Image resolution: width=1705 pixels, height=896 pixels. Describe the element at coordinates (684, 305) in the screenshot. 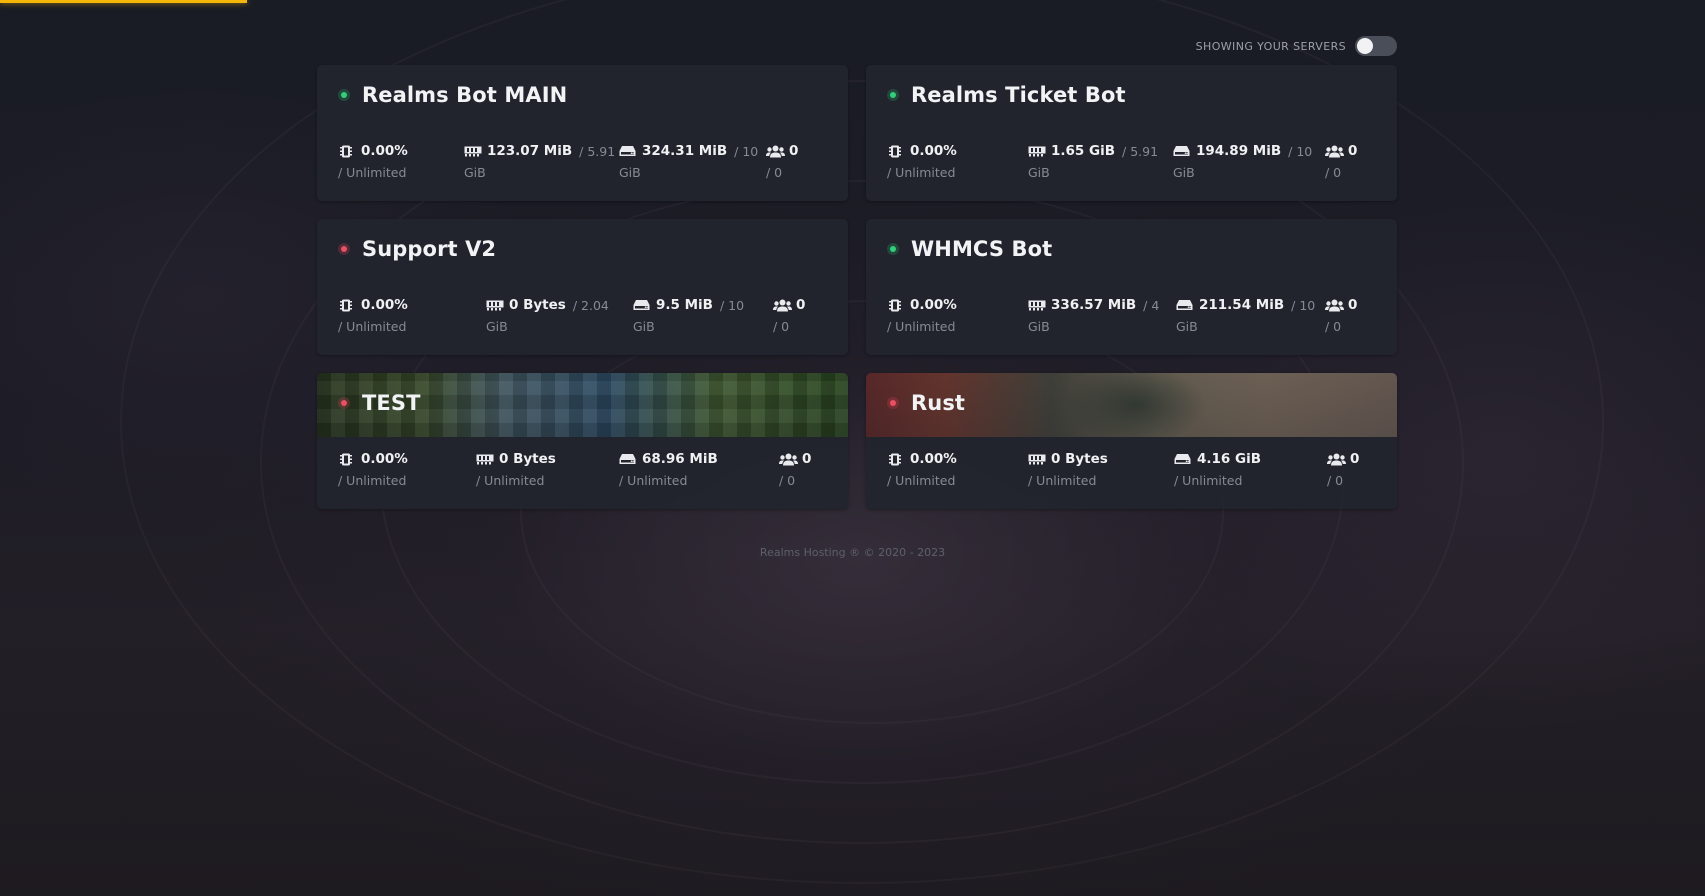

I see `disk-value: 9.5 MiB` at that location.